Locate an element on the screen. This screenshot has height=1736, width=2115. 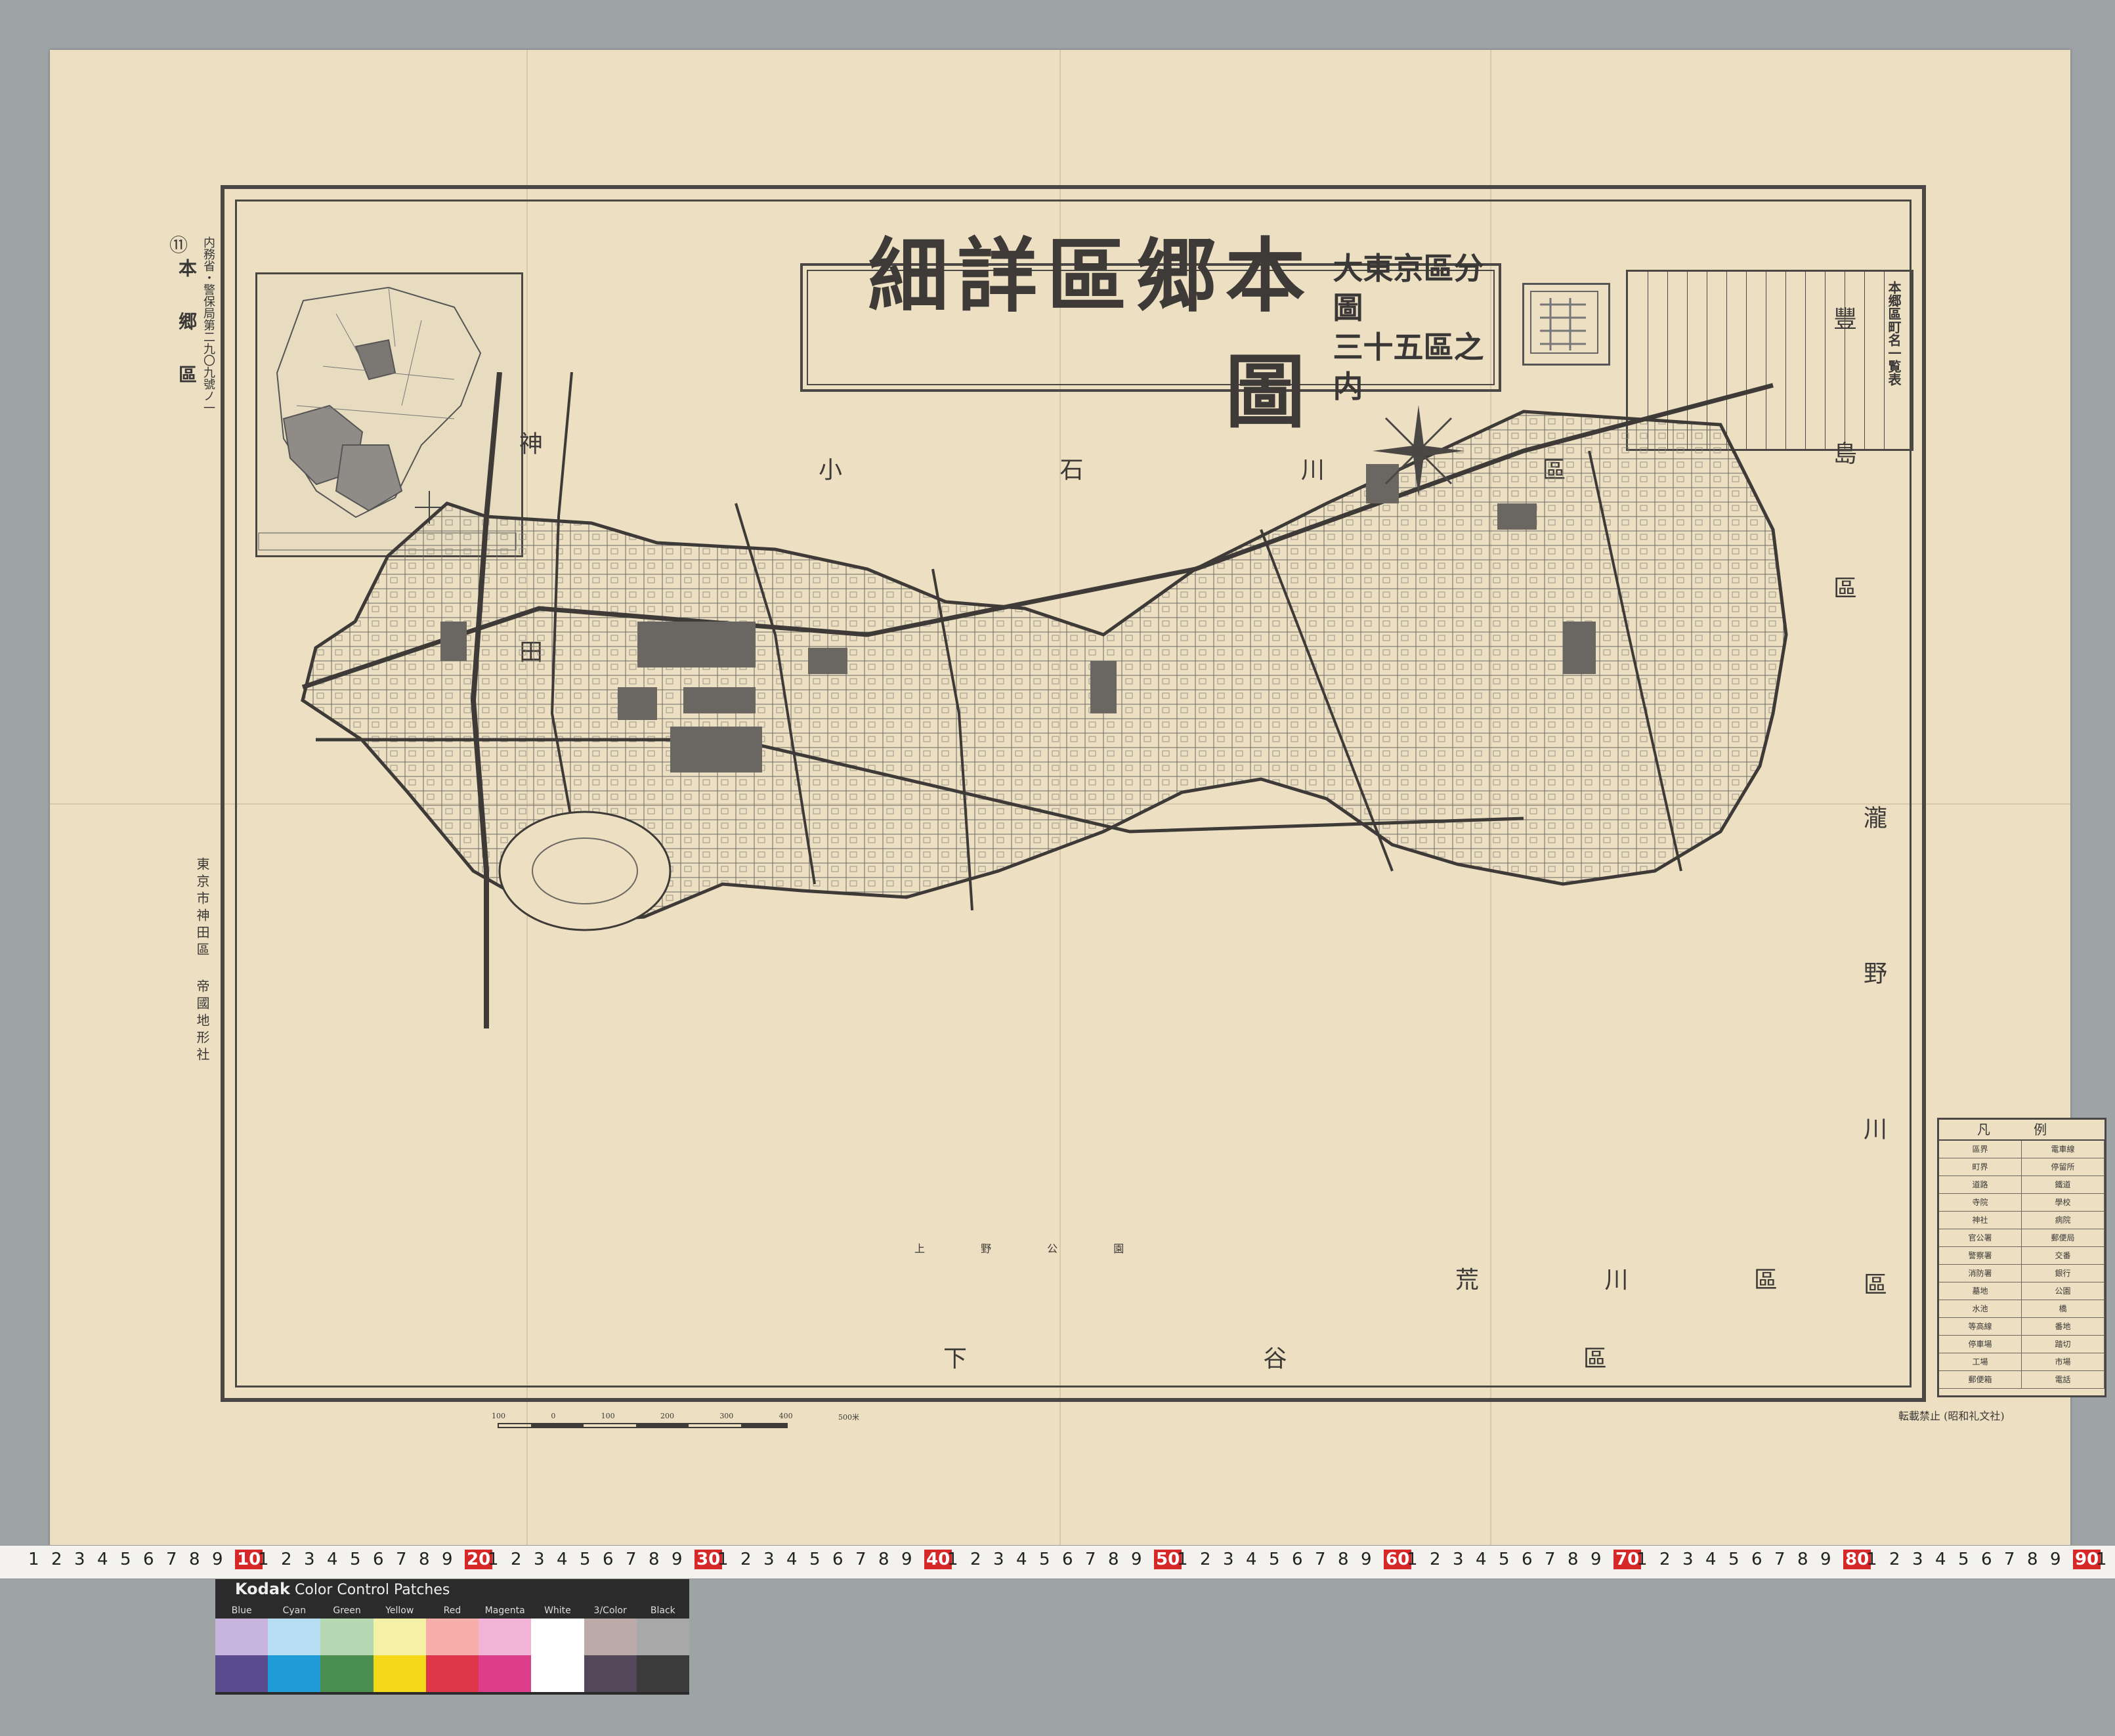
legend-row: 水池橋 is located at coordinates (2021, 1309).